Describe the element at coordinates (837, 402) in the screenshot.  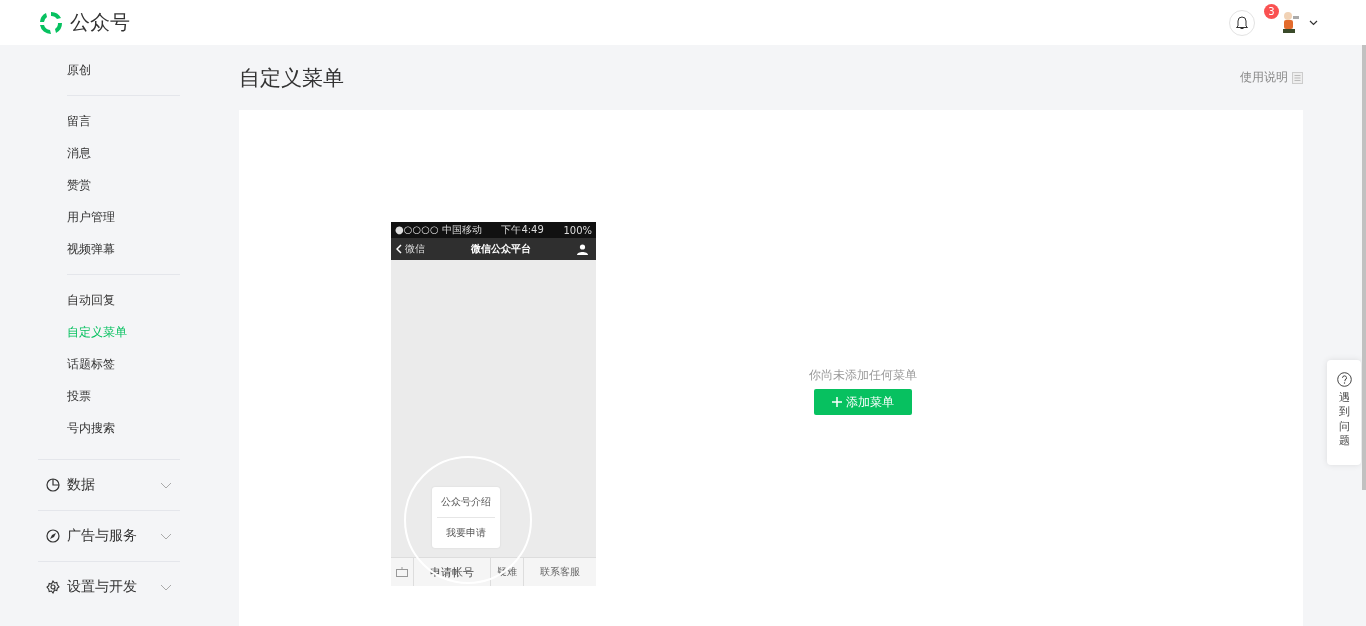
I see `plus-icon` at that location.